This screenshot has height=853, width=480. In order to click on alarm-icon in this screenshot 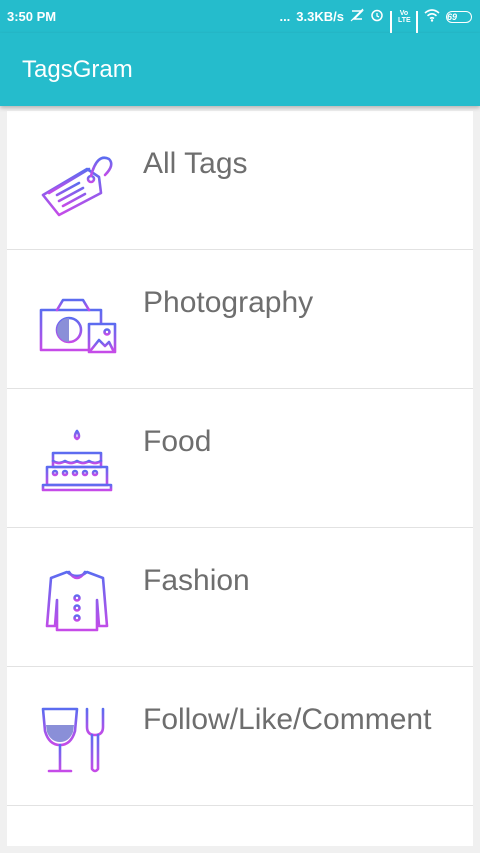, I will do `click(377, 16)`.